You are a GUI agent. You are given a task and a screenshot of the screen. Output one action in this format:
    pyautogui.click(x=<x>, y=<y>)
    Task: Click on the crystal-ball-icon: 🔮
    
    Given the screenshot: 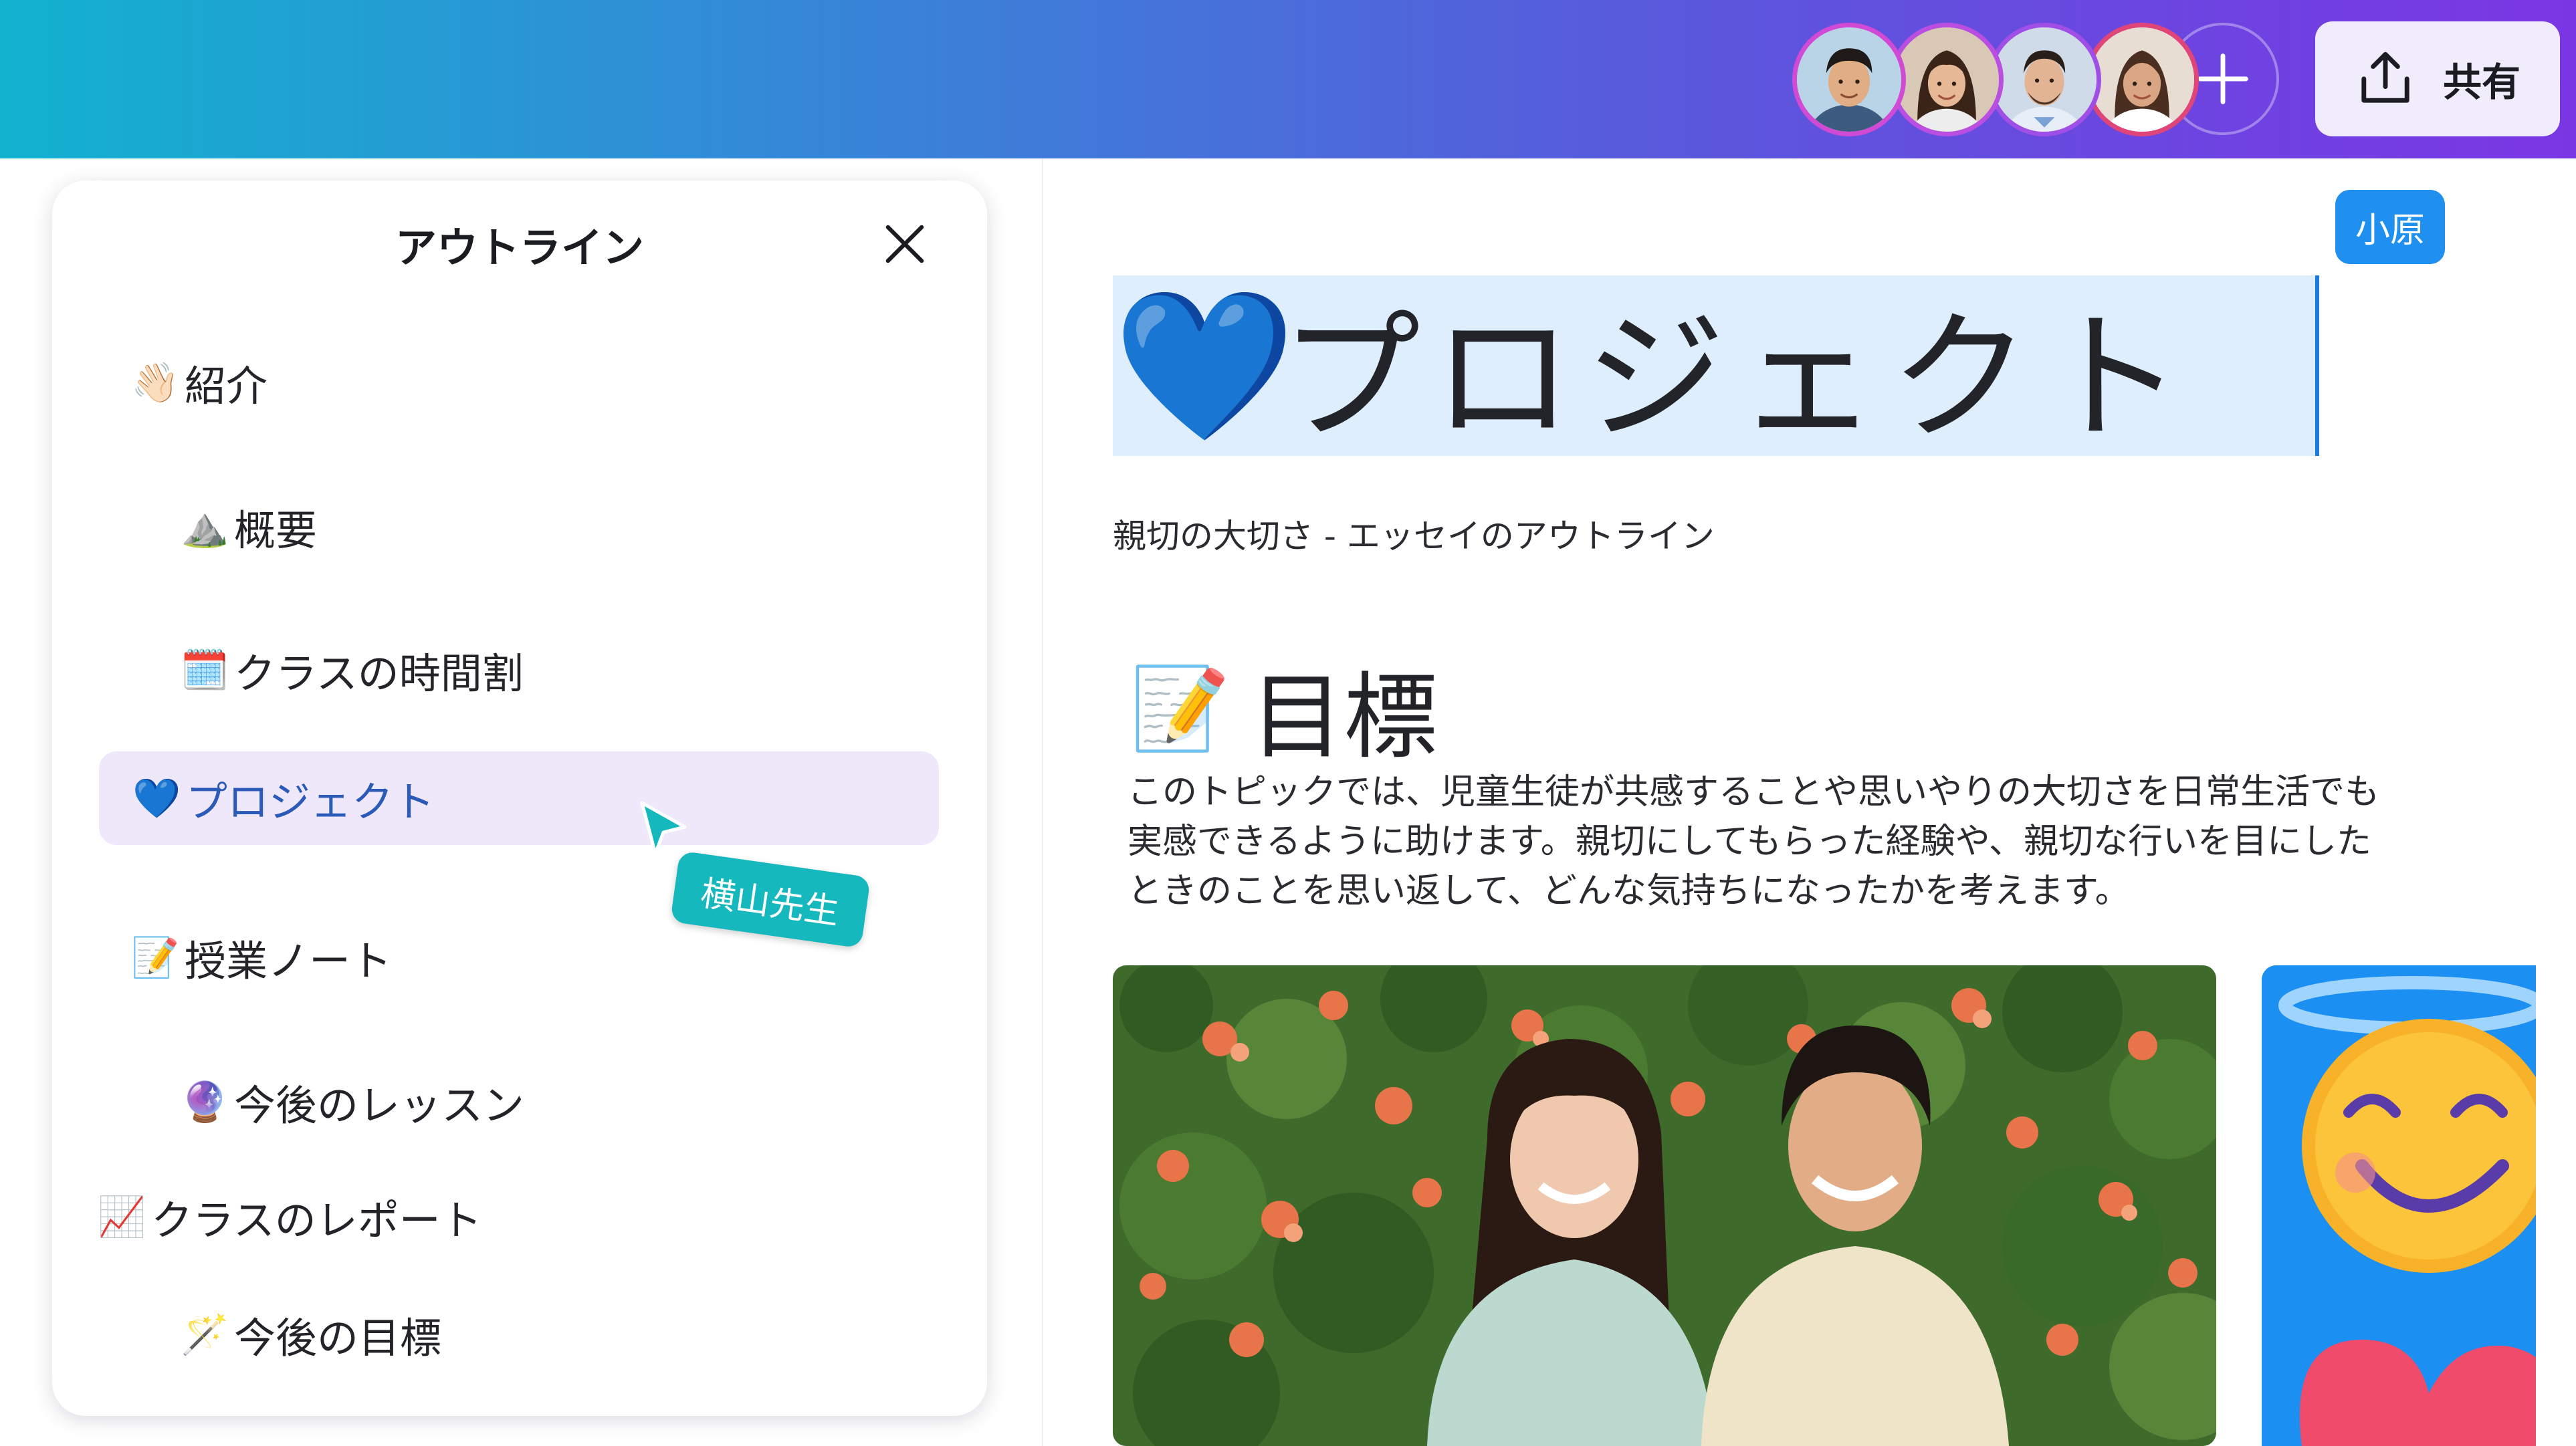 What is the action you would take?
    pyautogui.click(x=205, y=1101)
    